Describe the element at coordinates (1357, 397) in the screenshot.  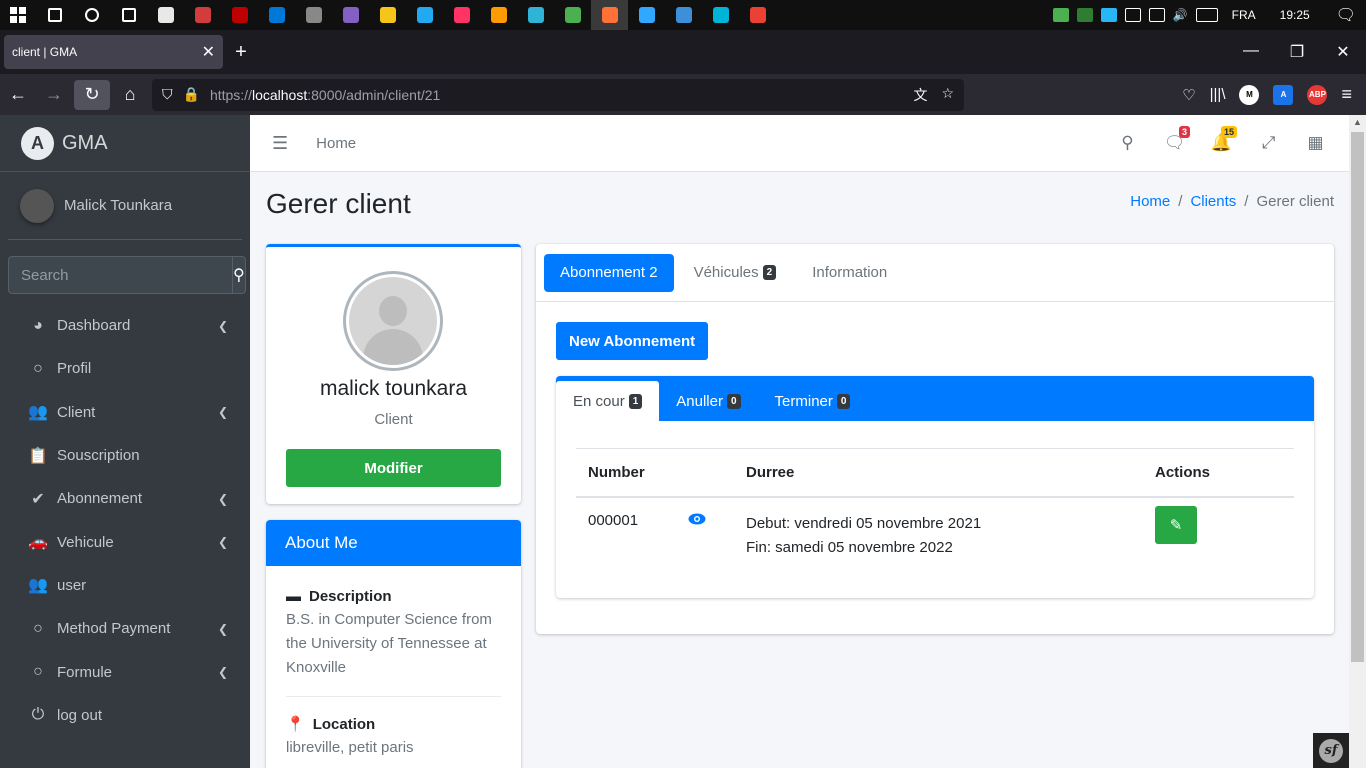
I see `scroll-thumb` at that location.